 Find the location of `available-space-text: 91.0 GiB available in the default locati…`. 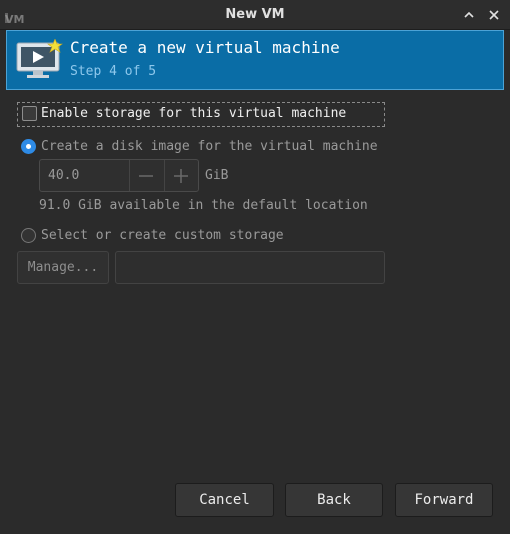

available-space-text: 91.0 GiB available in the default locati… is located at coordinates (203, 205).